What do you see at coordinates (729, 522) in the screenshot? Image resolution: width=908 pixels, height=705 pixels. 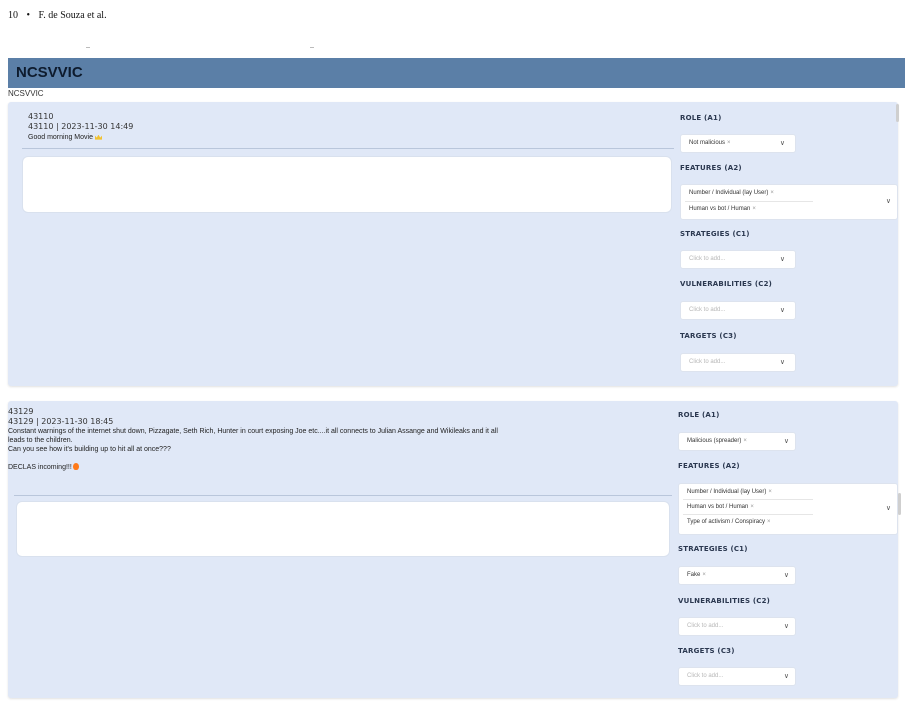 I see `feature-chip: Type of activism / Conspiracy ×` at bounding box center [729, 522].